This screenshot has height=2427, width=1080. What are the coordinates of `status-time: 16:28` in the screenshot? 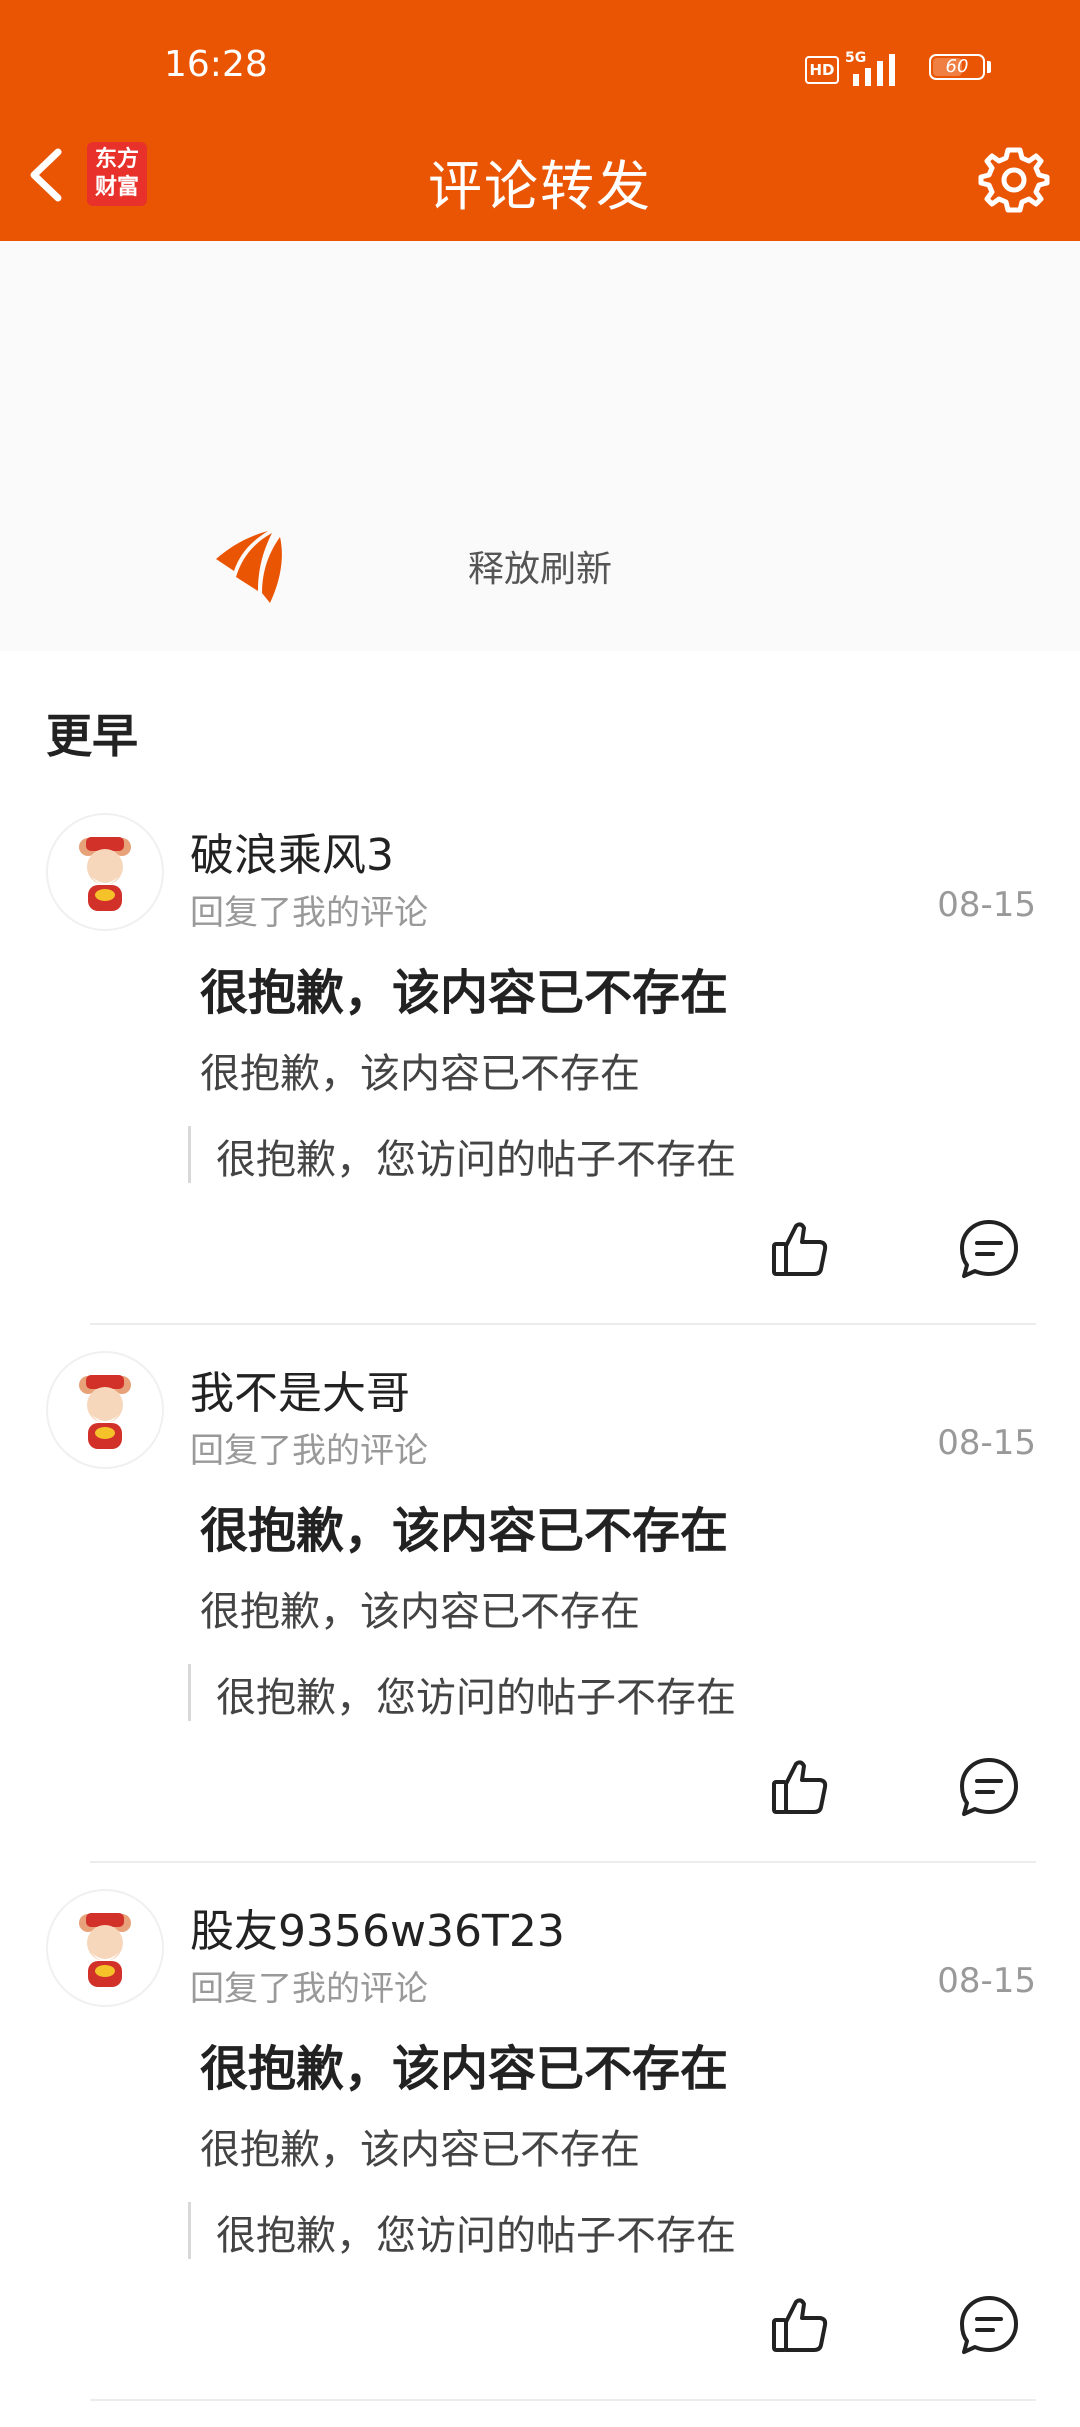 It's located at (216, 64).